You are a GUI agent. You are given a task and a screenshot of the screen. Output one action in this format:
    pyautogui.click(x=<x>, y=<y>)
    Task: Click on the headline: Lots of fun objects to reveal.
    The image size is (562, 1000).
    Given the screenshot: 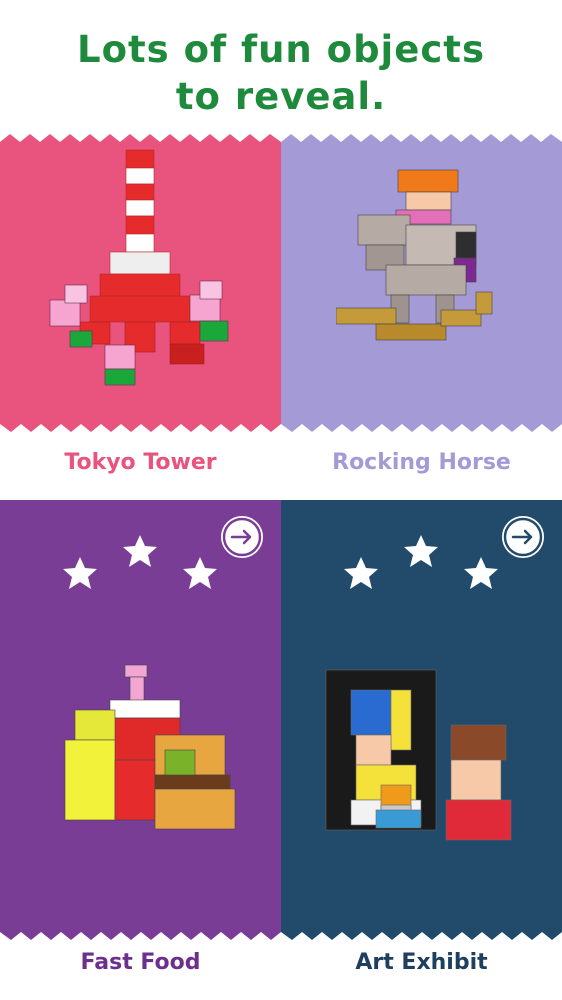 What is the action you would take?
    pyautogui.click(x=281, y=73)
    